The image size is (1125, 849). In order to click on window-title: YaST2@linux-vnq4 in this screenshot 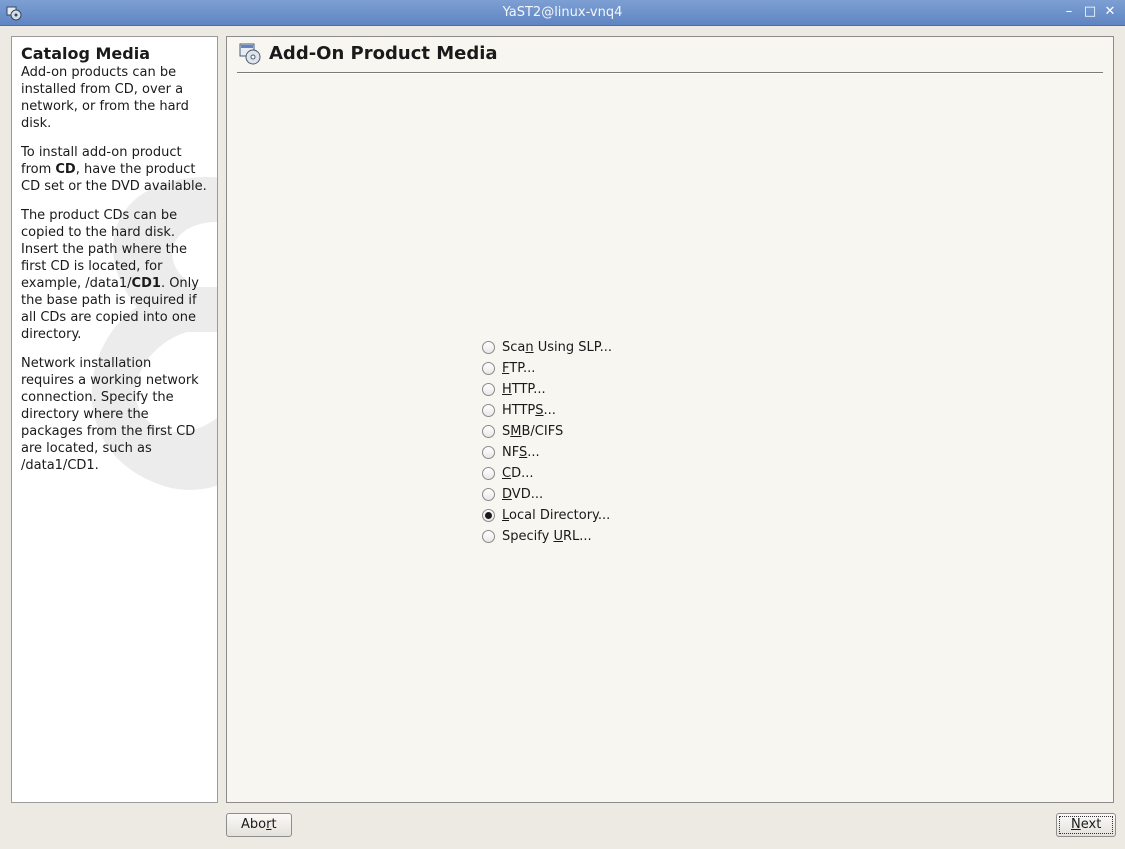, I will do `click(562, 12)`.